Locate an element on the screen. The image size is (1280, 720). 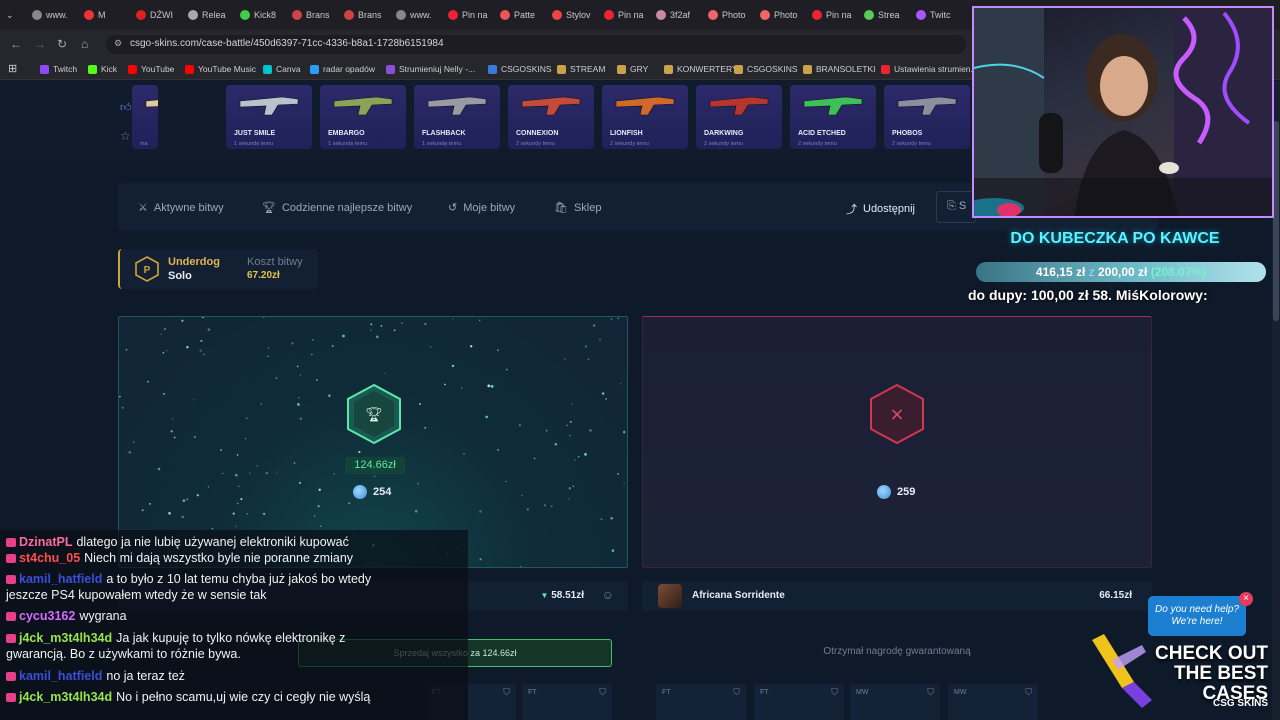
bookmark-item: Kick is located at coordinates (102, 69).